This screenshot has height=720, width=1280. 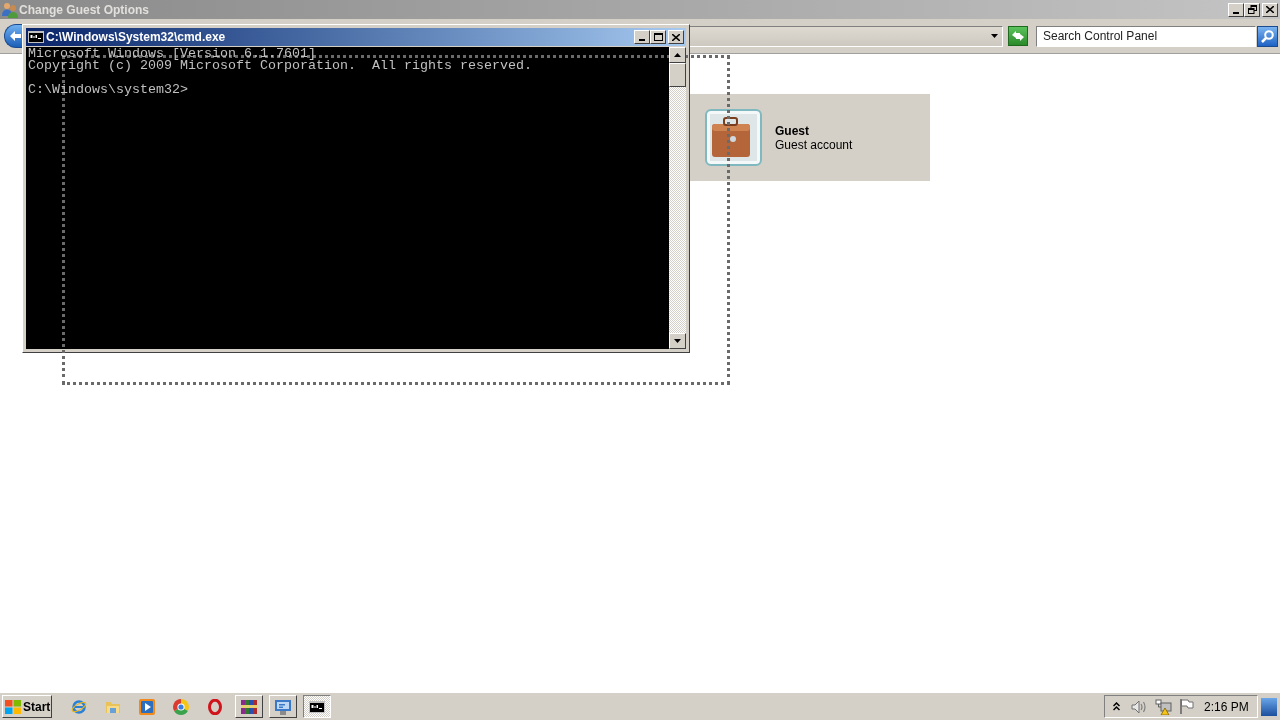 What do you see at coordinates (846, 36) in the screenshot?
I see `address-bar` at bounding box center [846, 36].